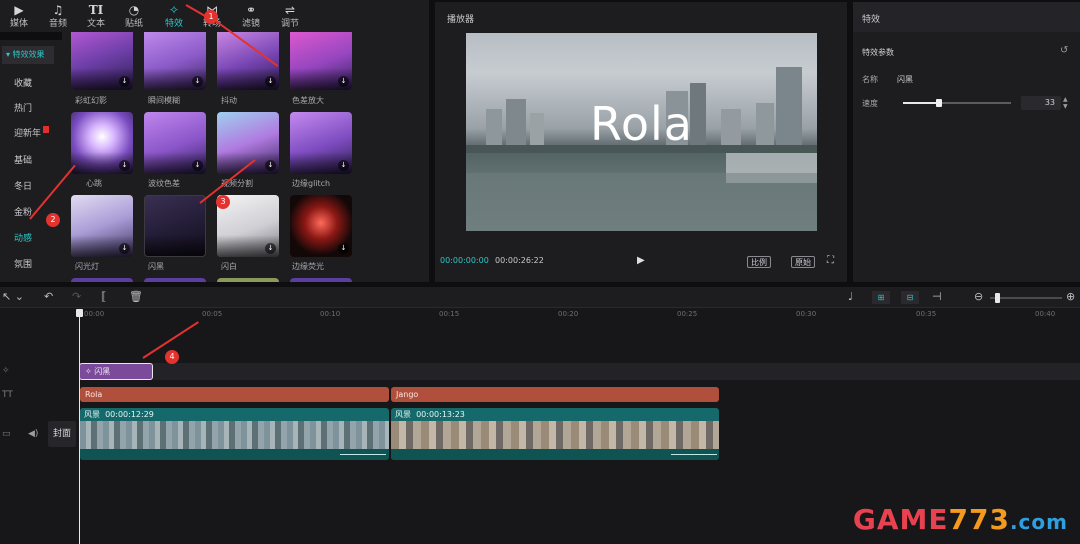  Describe the element at coordinates (229, 100) in the screenshot. I see `effect-label: 抖动` at that location.